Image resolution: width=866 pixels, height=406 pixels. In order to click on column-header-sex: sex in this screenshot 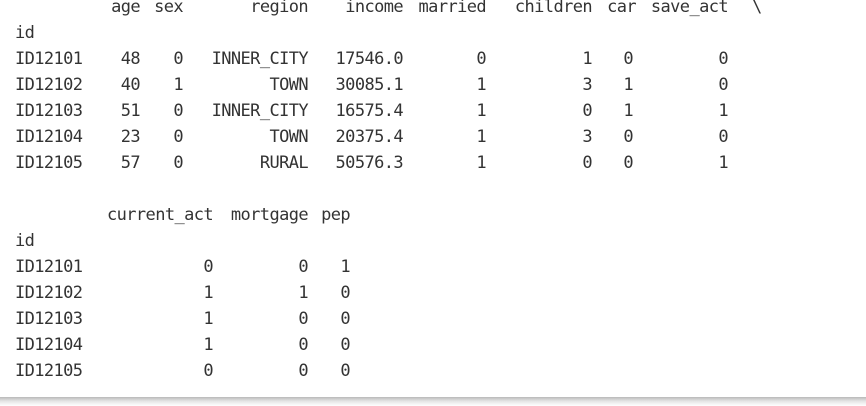, I will do `click(169, 8)`.